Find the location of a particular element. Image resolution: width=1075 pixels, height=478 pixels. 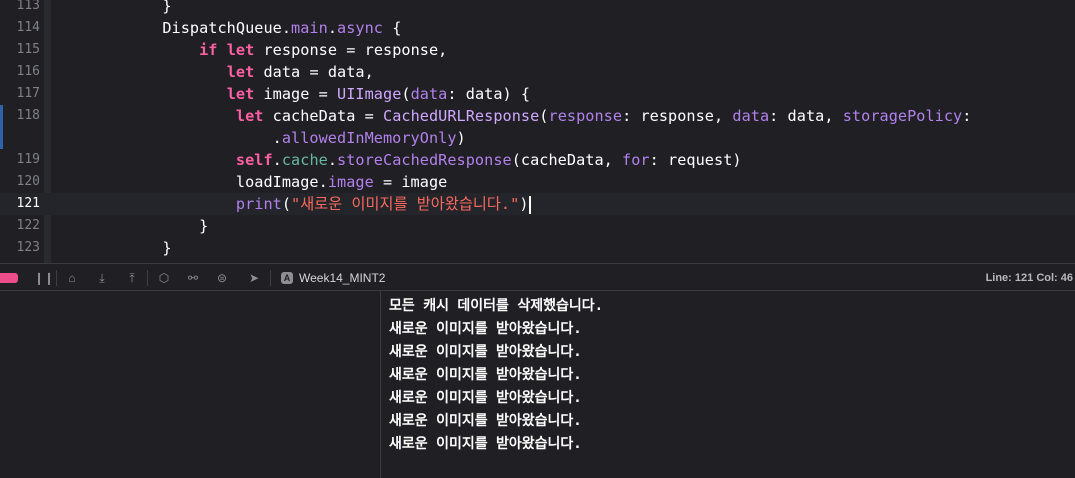

source-change-bar is located at coordinates (1, 127).